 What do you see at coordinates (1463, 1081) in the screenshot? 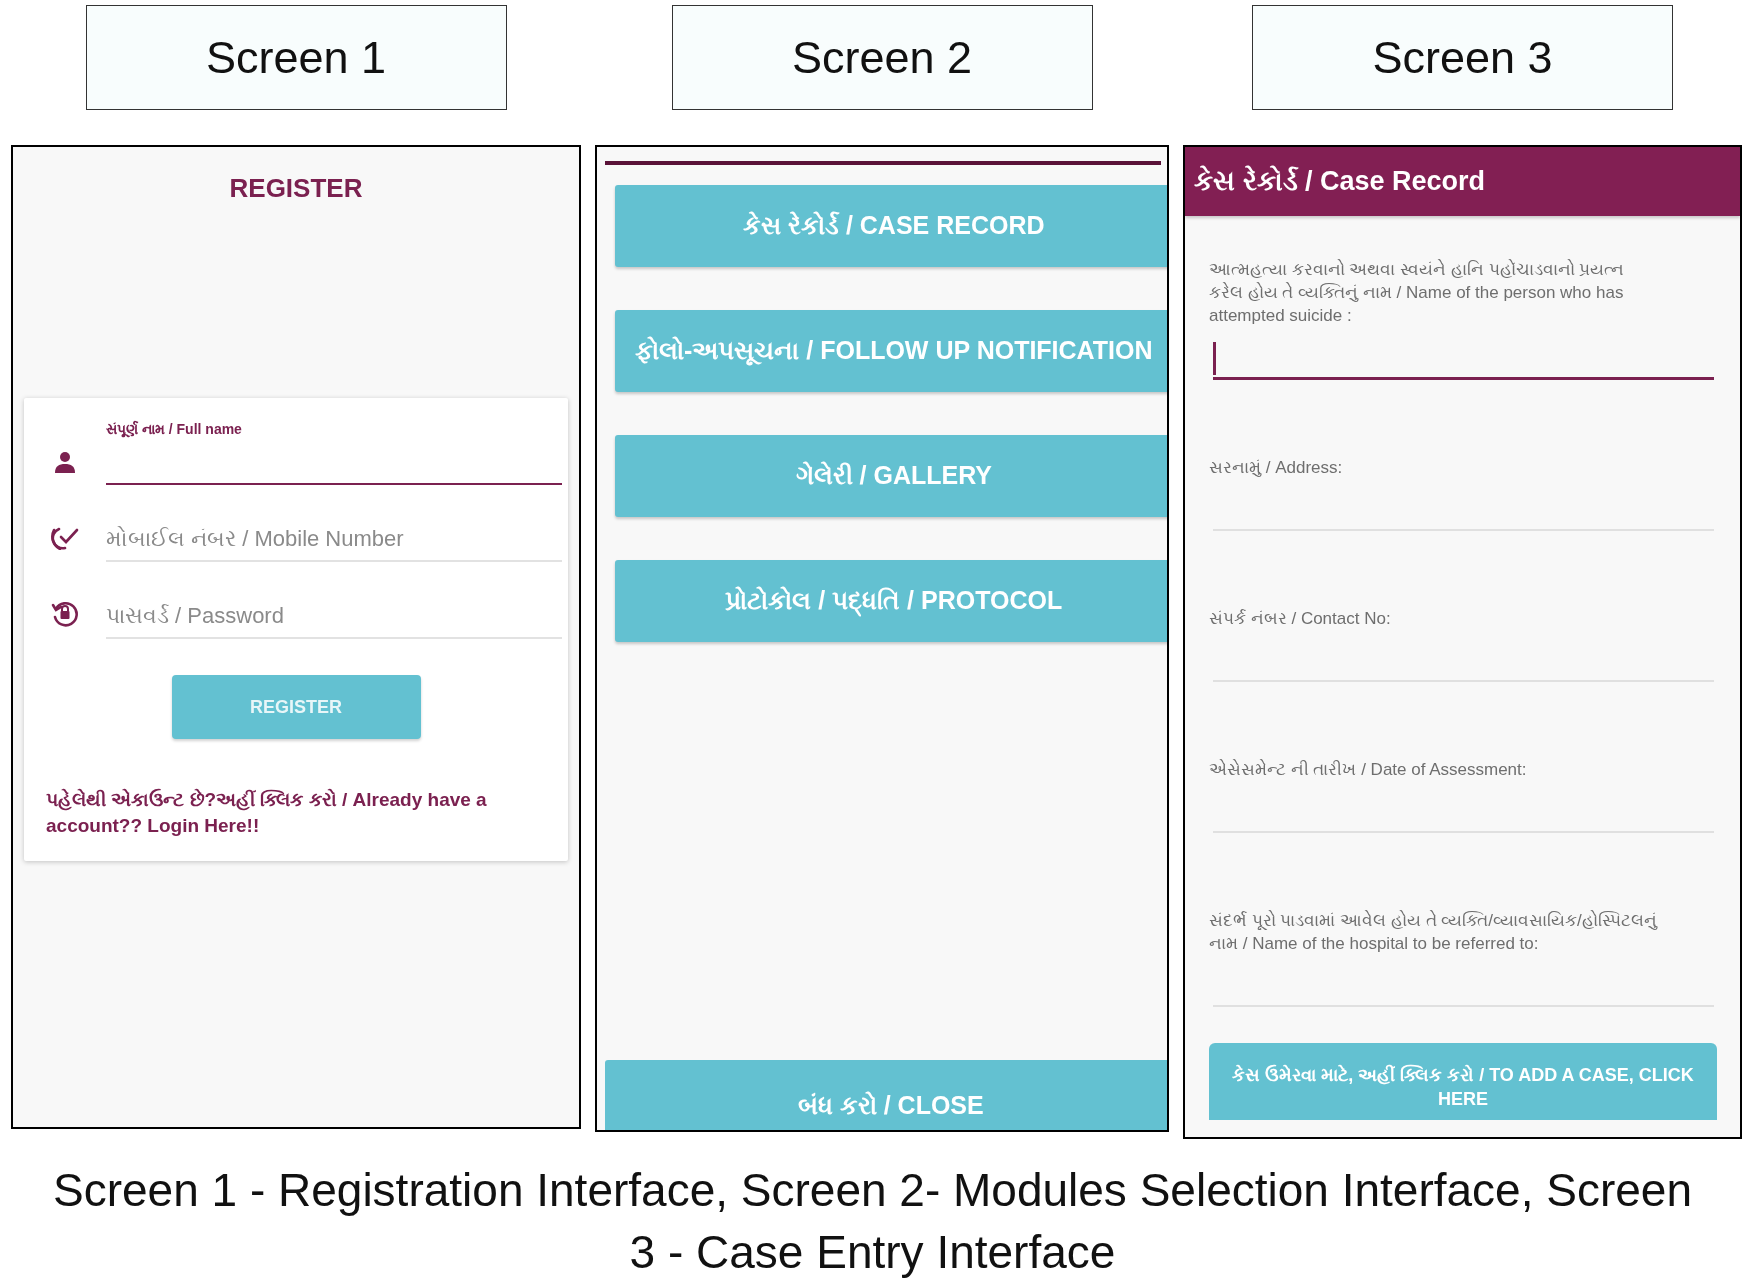
I see `add-case-button: કેસ ઉમેરવા માટે, અહીં ક્લિક કરો / TO ADD A CASE, CLICK HERE` at bounding box center [1463, 1081].